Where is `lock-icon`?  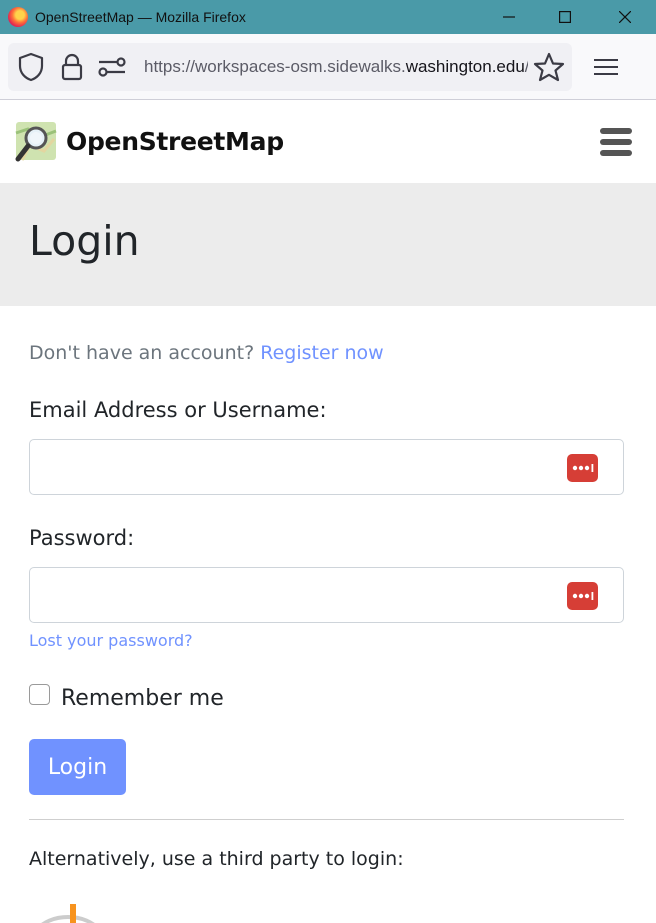 lock-icon is located at coordinates (72, 67).